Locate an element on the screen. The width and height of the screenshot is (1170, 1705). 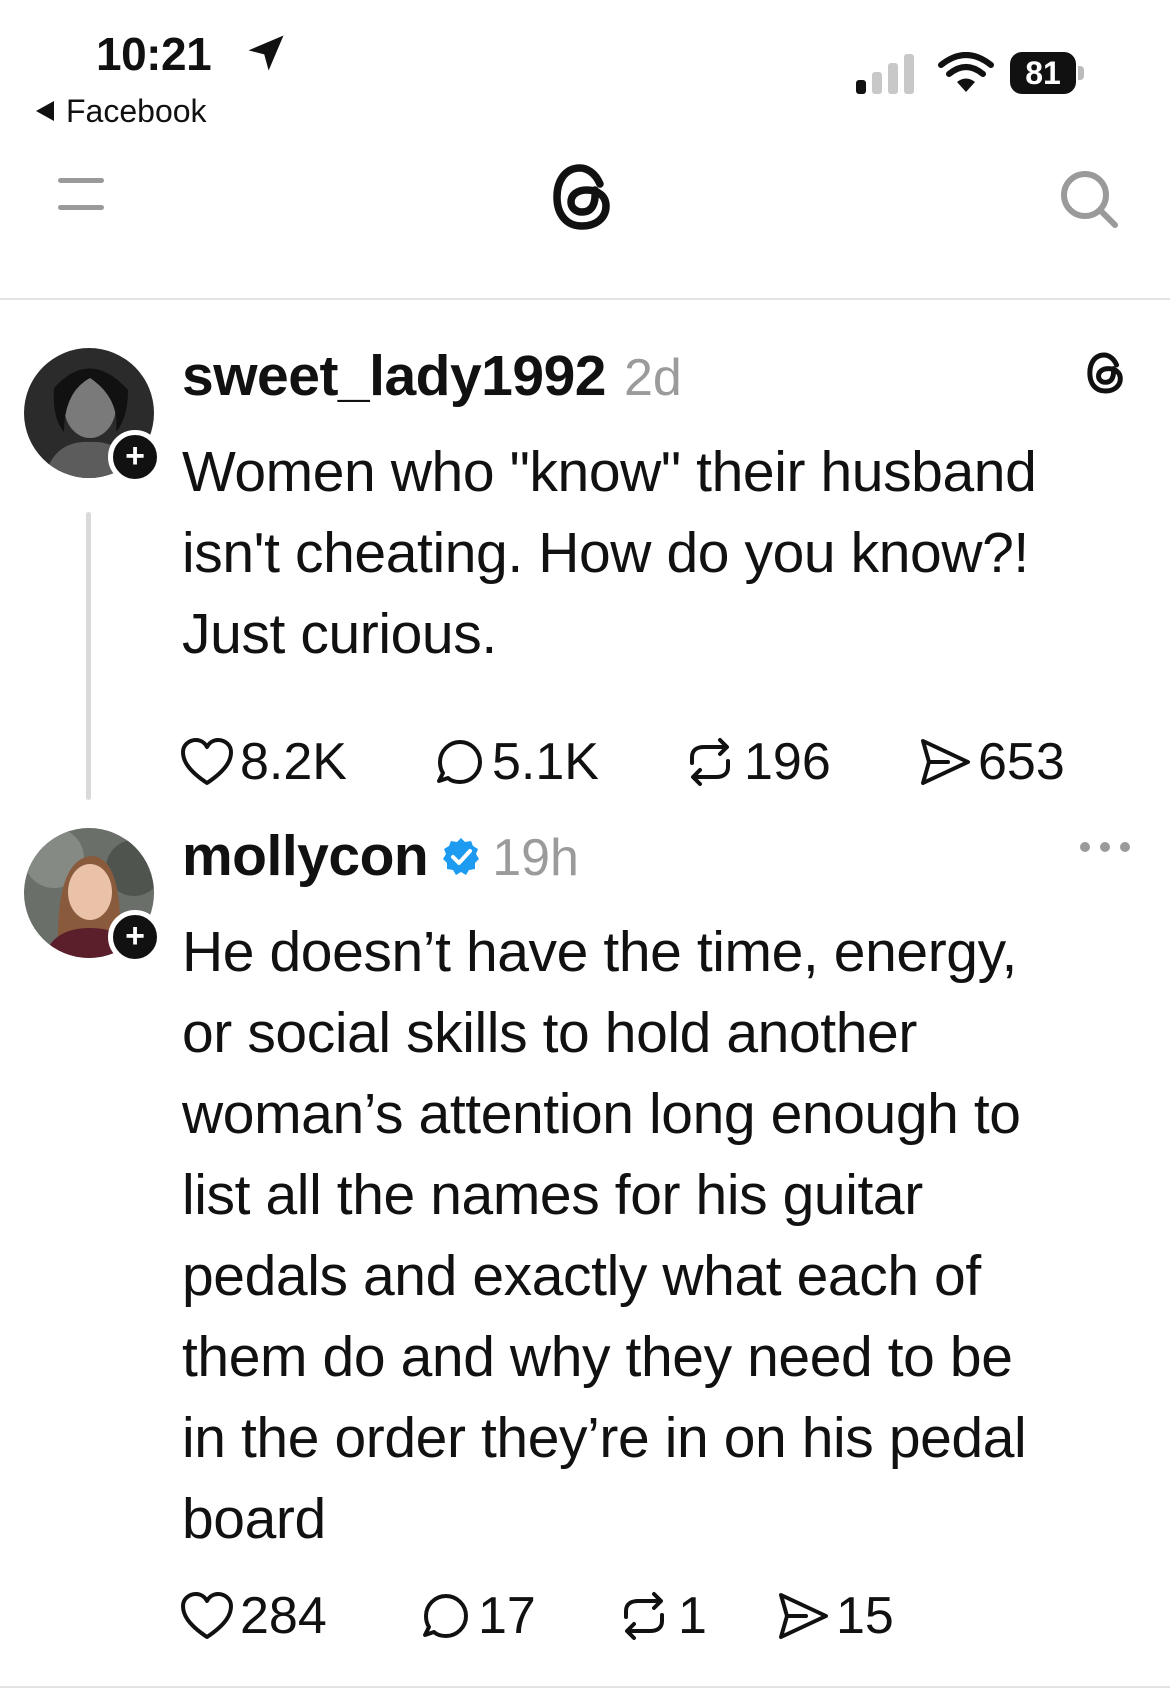
wifi-icon is located at coordinates (966, 72).